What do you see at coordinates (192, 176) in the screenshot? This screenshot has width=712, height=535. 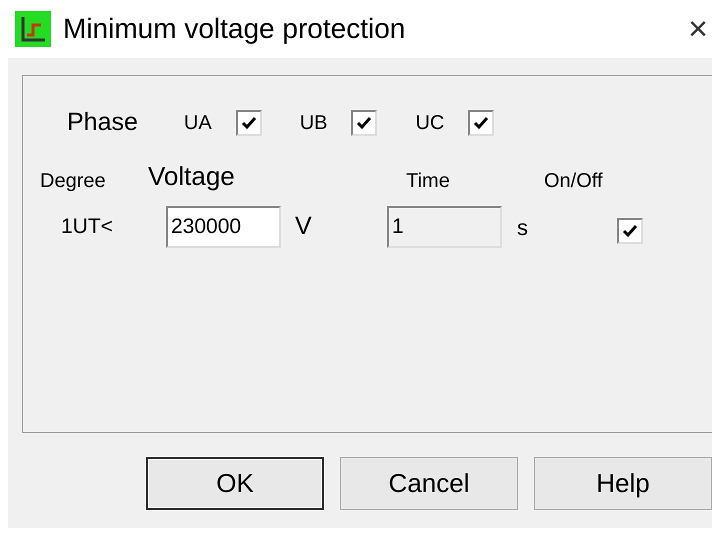 I see `voltage-header: Voltage` at bounding box center [192, 176].